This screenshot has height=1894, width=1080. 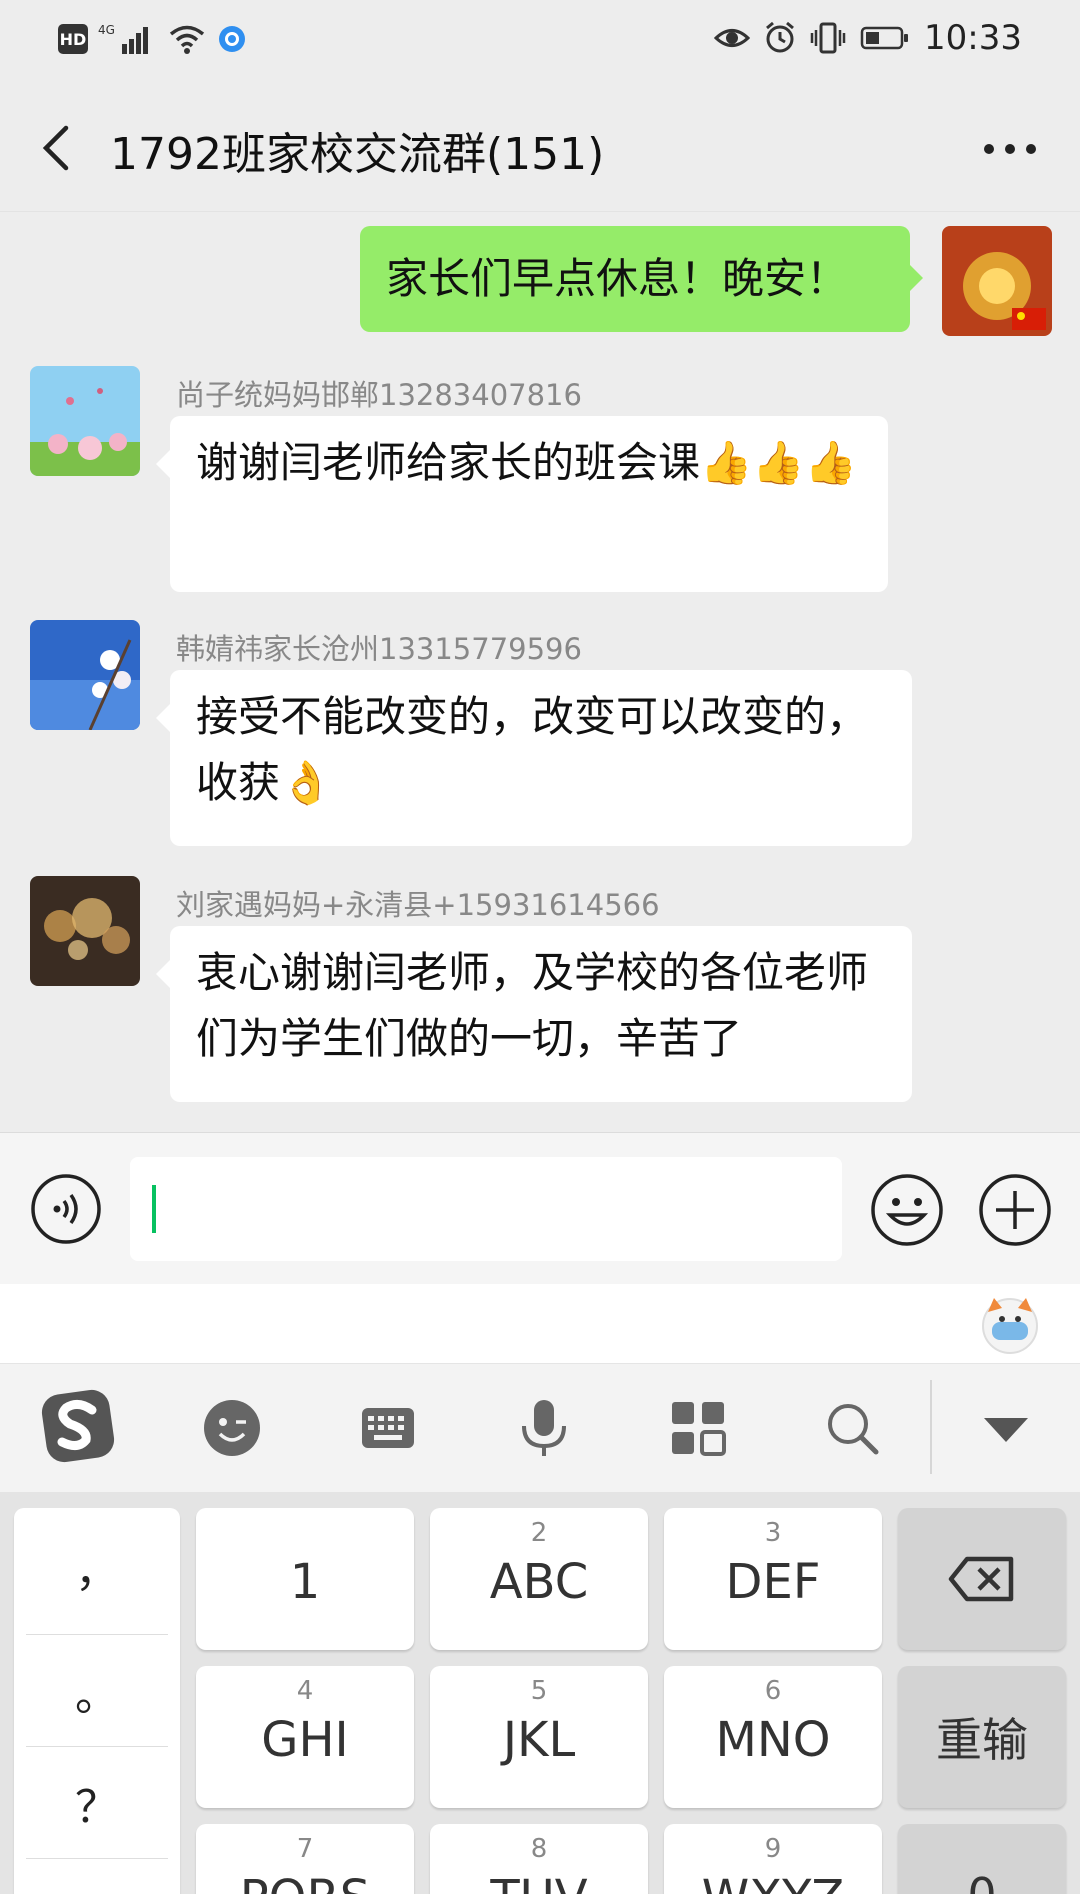 I want to click on key-3: 3 DEF, so click(x=773, y=1579).